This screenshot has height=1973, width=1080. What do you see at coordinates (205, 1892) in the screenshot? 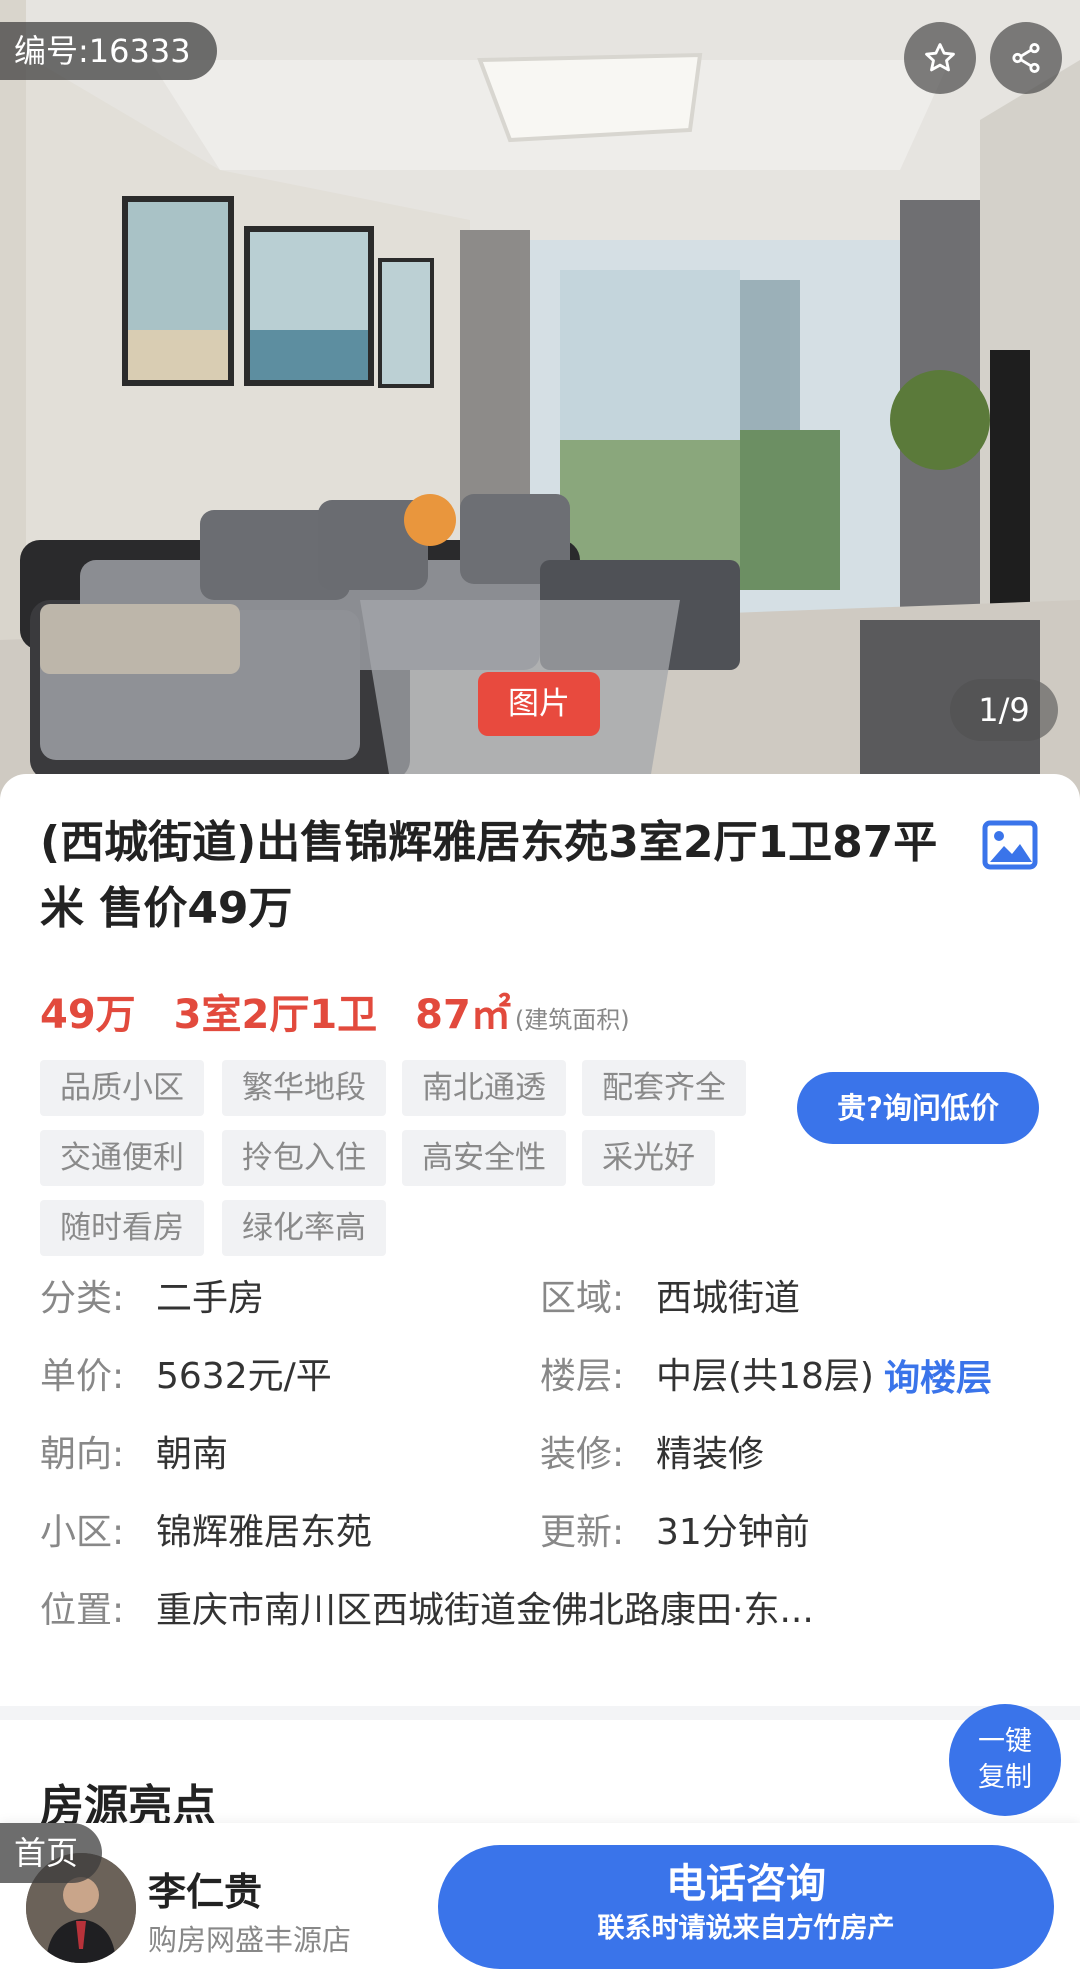
I see `agent-name: 李仁贵` at bounding box center [205, 1892].